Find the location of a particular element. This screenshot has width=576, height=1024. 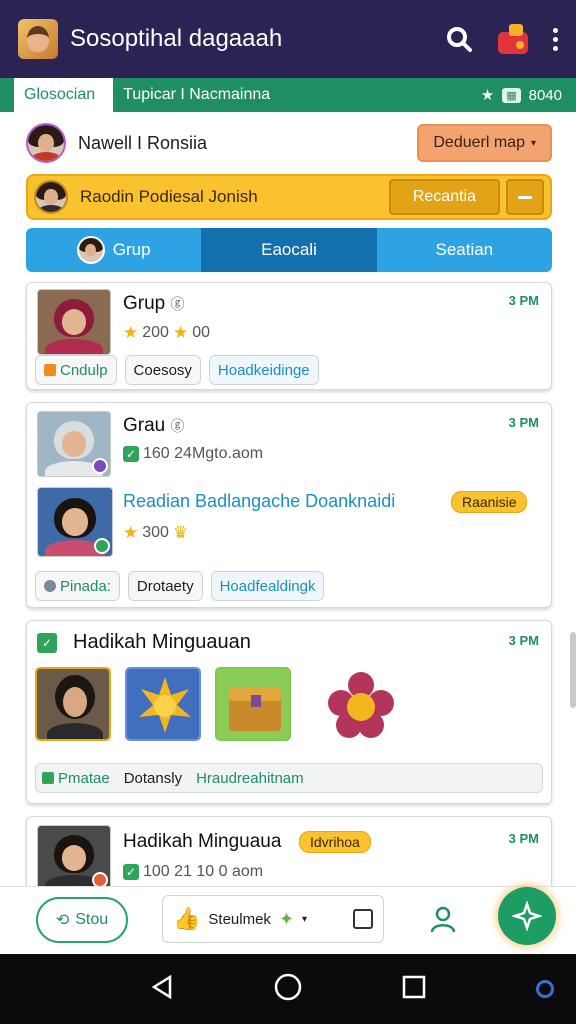

promo-avatar is located at coordinates (51, 197).